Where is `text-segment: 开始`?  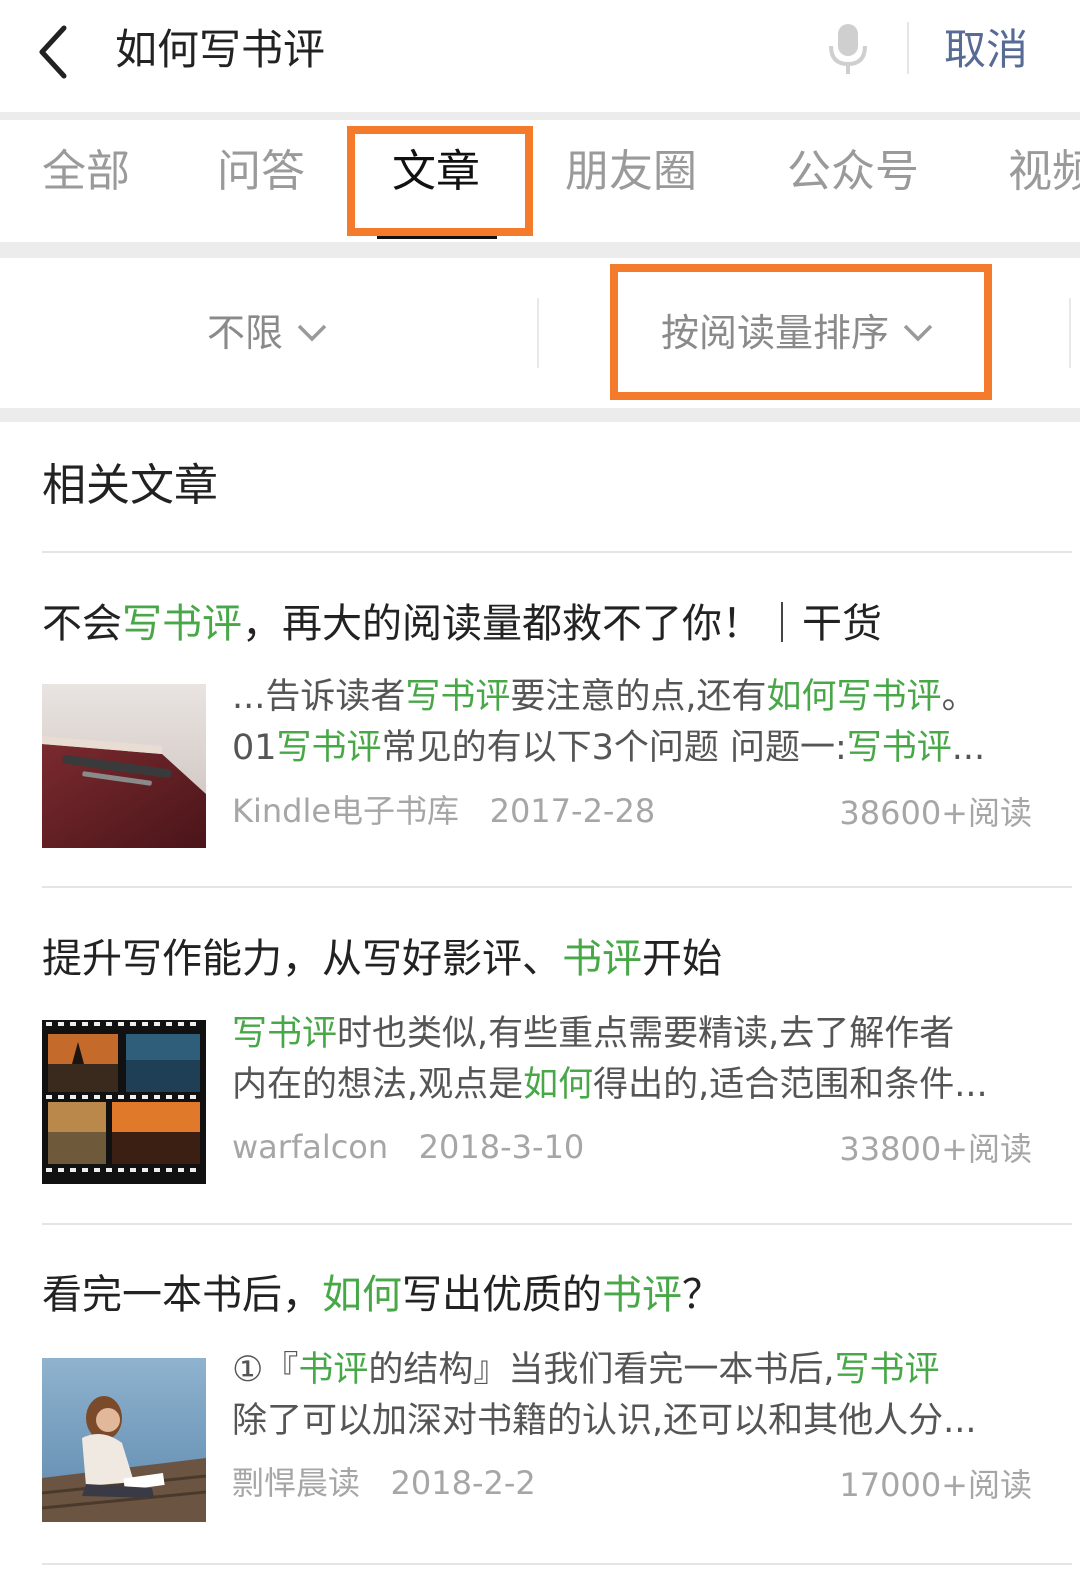 text-segment: 开始 is located at coordinates (682, 959).